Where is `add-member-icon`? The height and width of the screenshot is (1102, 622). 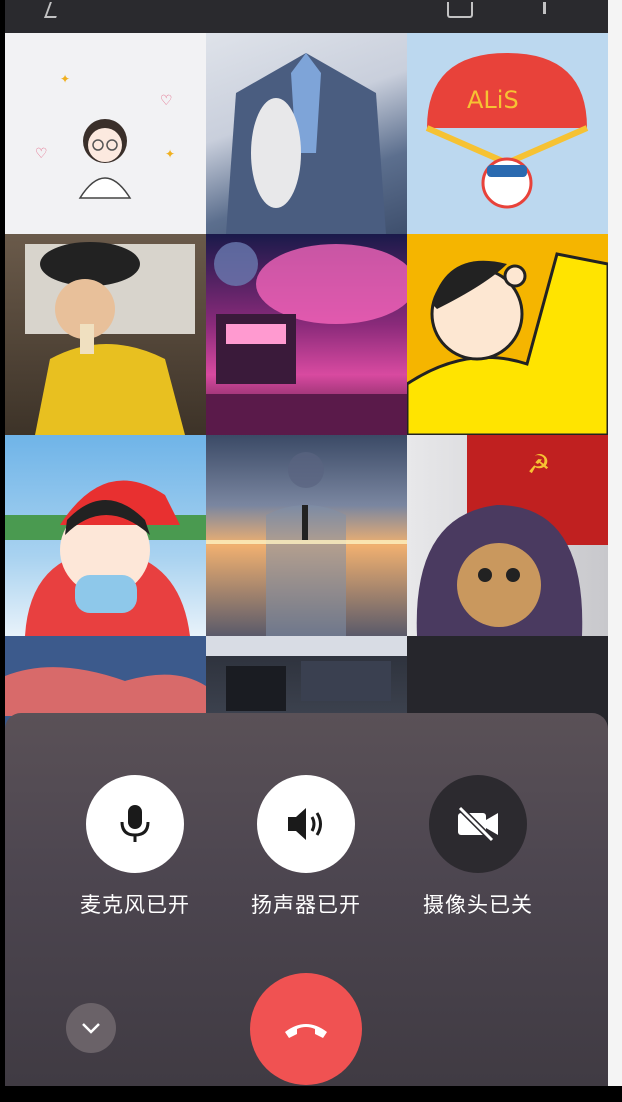
add-member-icon is located at coordinates (460, 10).